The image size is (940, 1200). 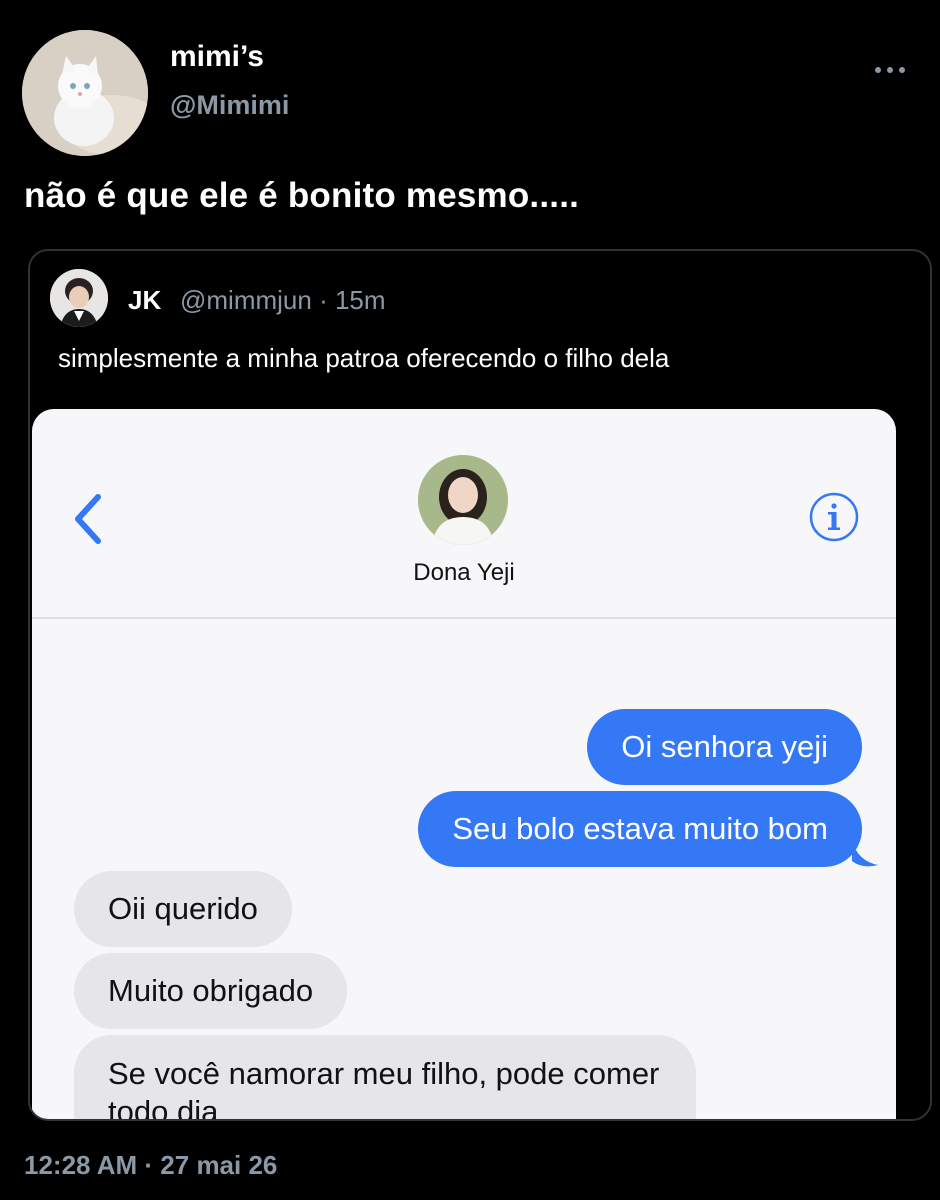 What do you see at coordinates (88, 519) in the screenshot?
I see `back-chevron-icon` at bounding box center [88, 519].